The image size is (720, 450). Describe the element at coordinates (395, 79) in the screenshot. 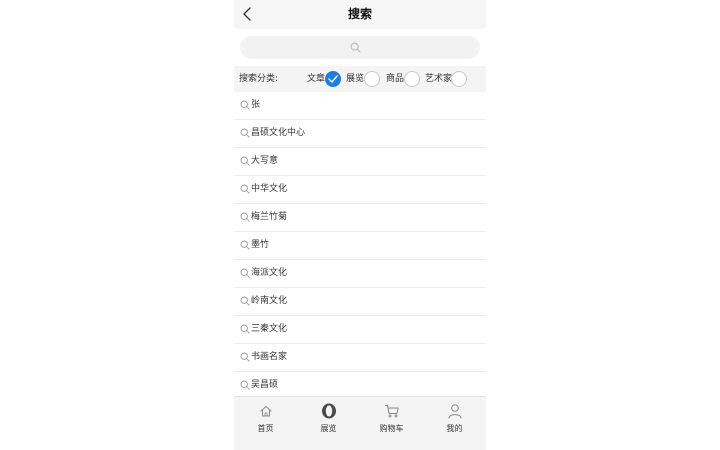

I see `category-option-label: 商品` at that location.